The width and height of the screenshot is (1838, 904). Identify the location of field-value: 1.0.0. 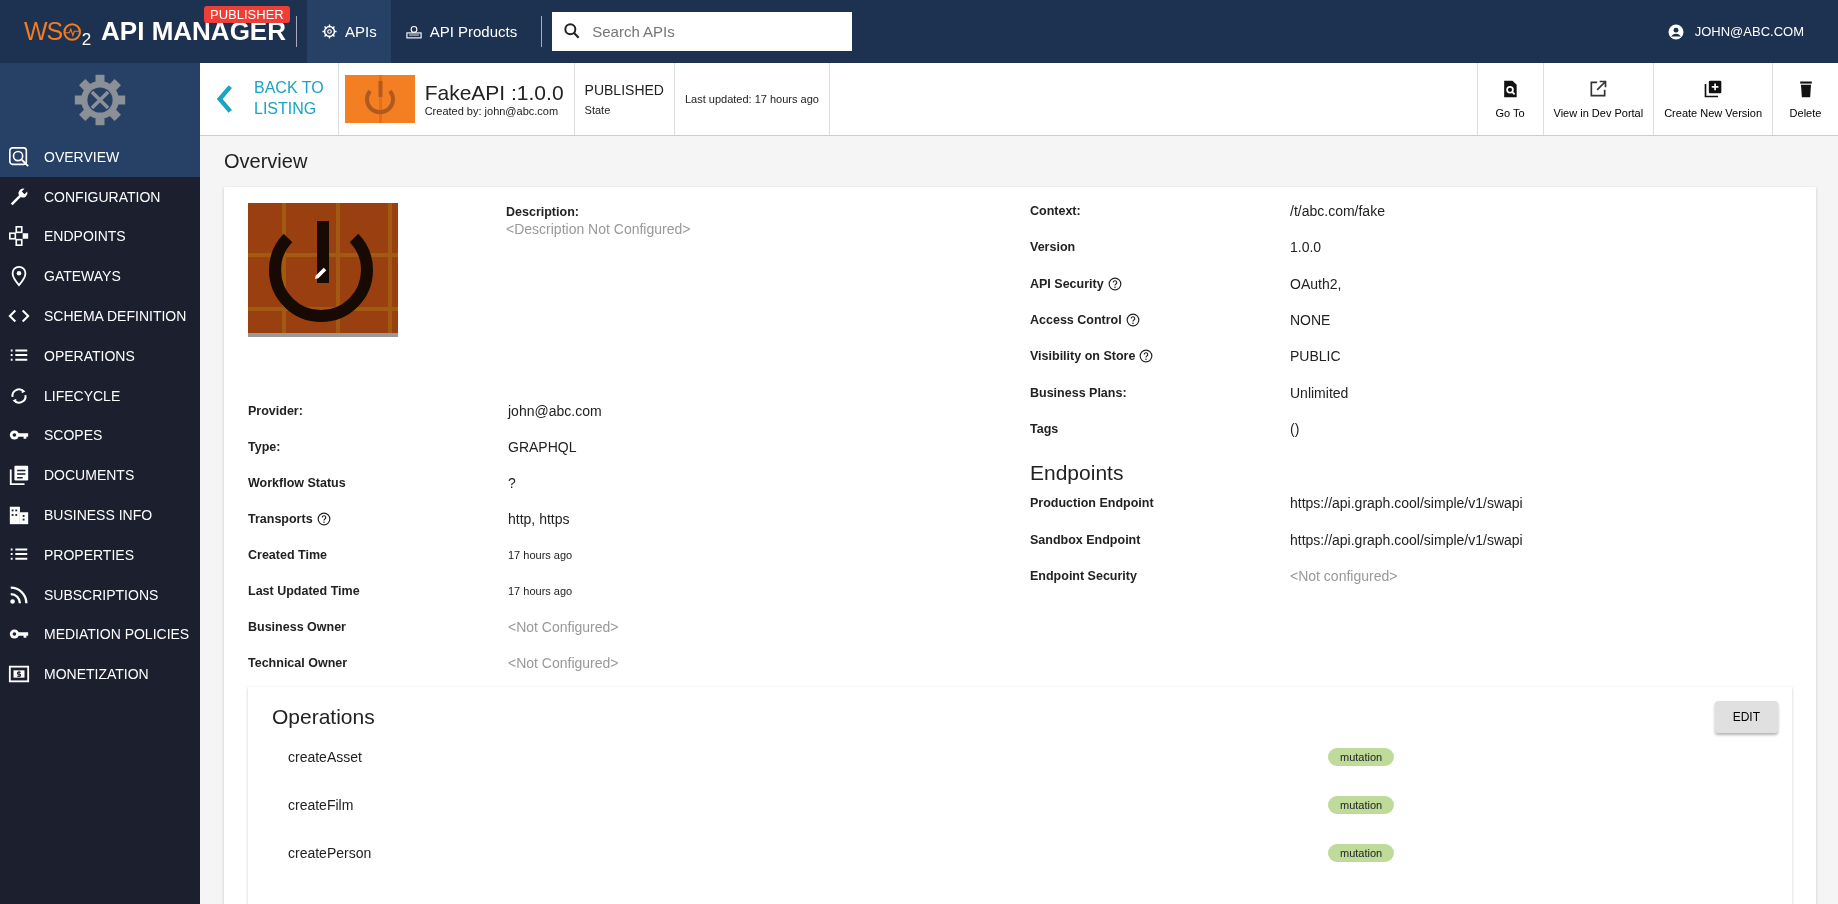
(1306, 247).